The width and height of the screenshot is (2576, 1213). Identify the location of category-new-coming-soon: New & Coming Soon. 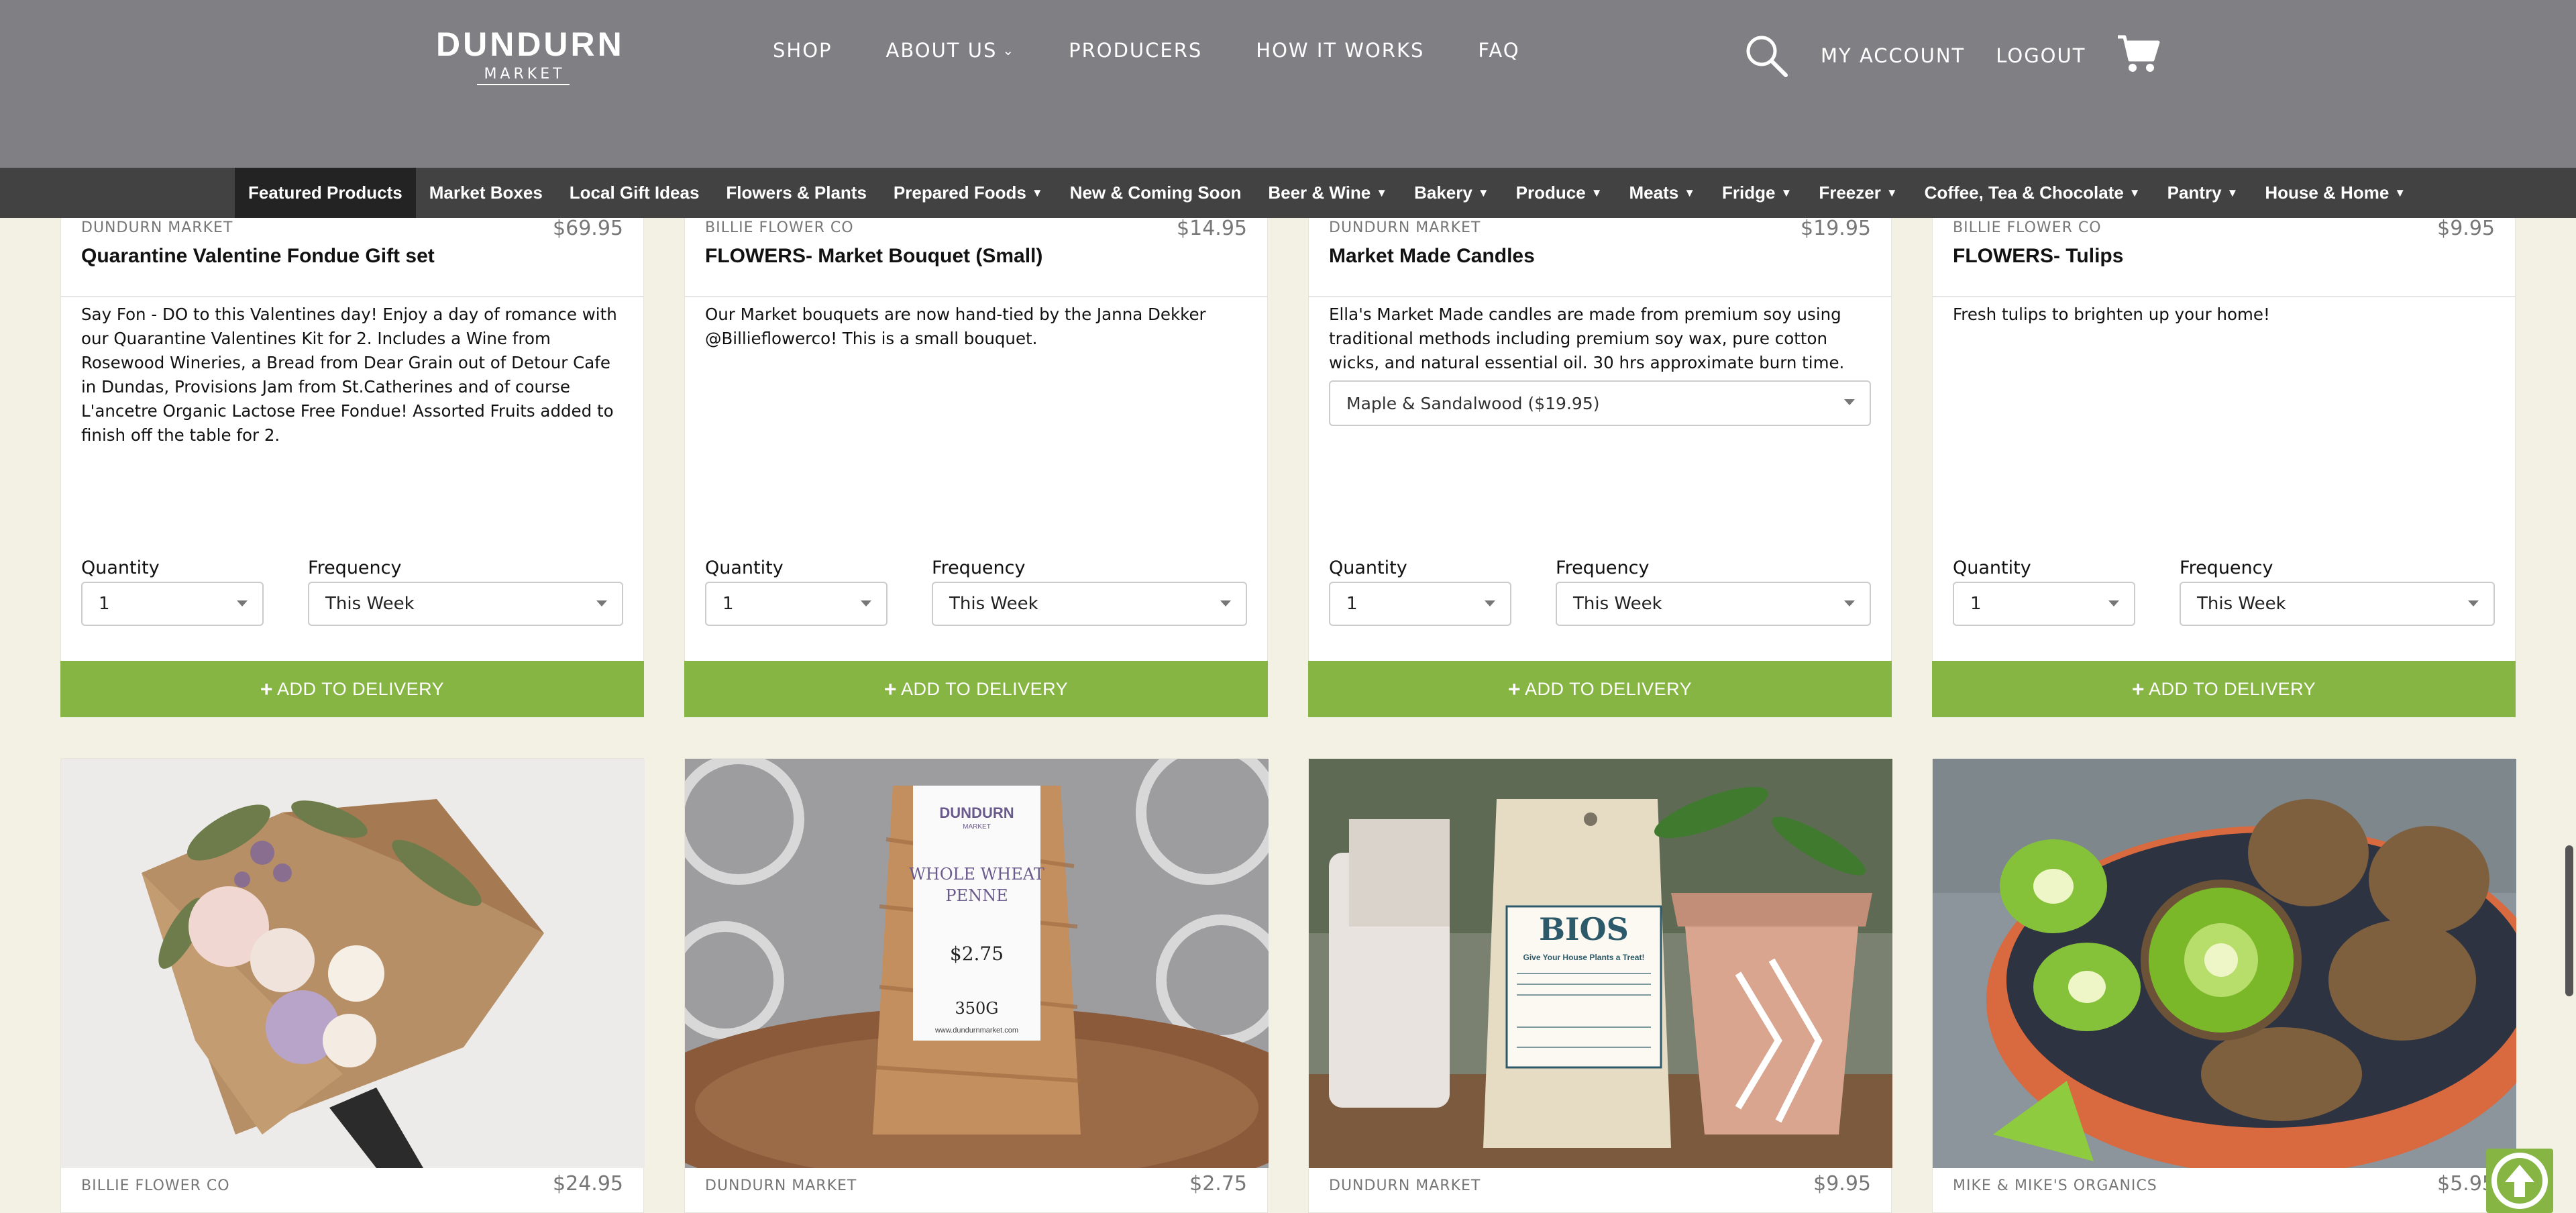
(1156, 193).